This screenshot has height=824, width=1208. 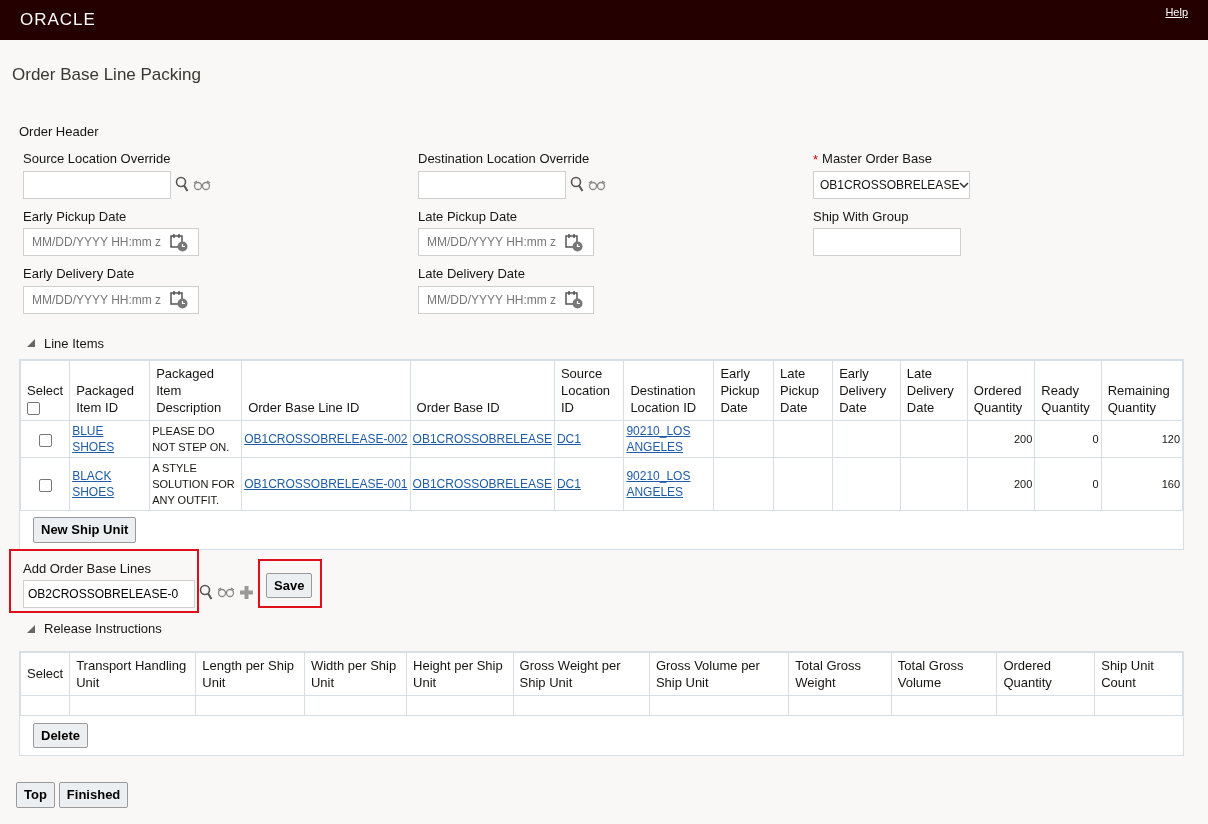 What do you see at coordinates (79, 274) in the screenshot?
I see `field-label: Early Delivery Date` at bounding box center [79, 274].